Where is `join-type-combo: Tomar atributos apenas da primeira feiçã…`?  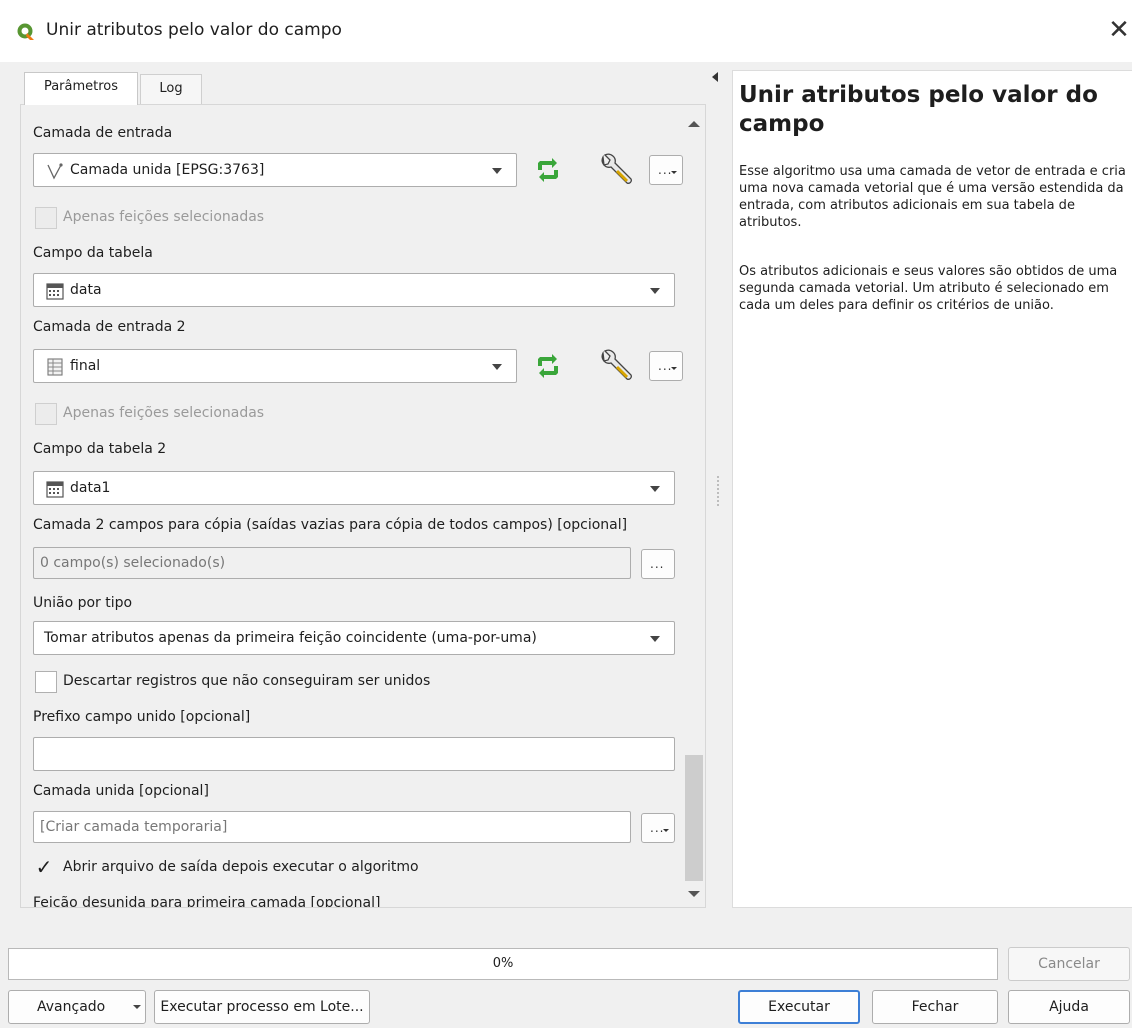 join-type-combo: Tomar atributos apenas da primeira feiçã… is located at coordinates (354, 638).